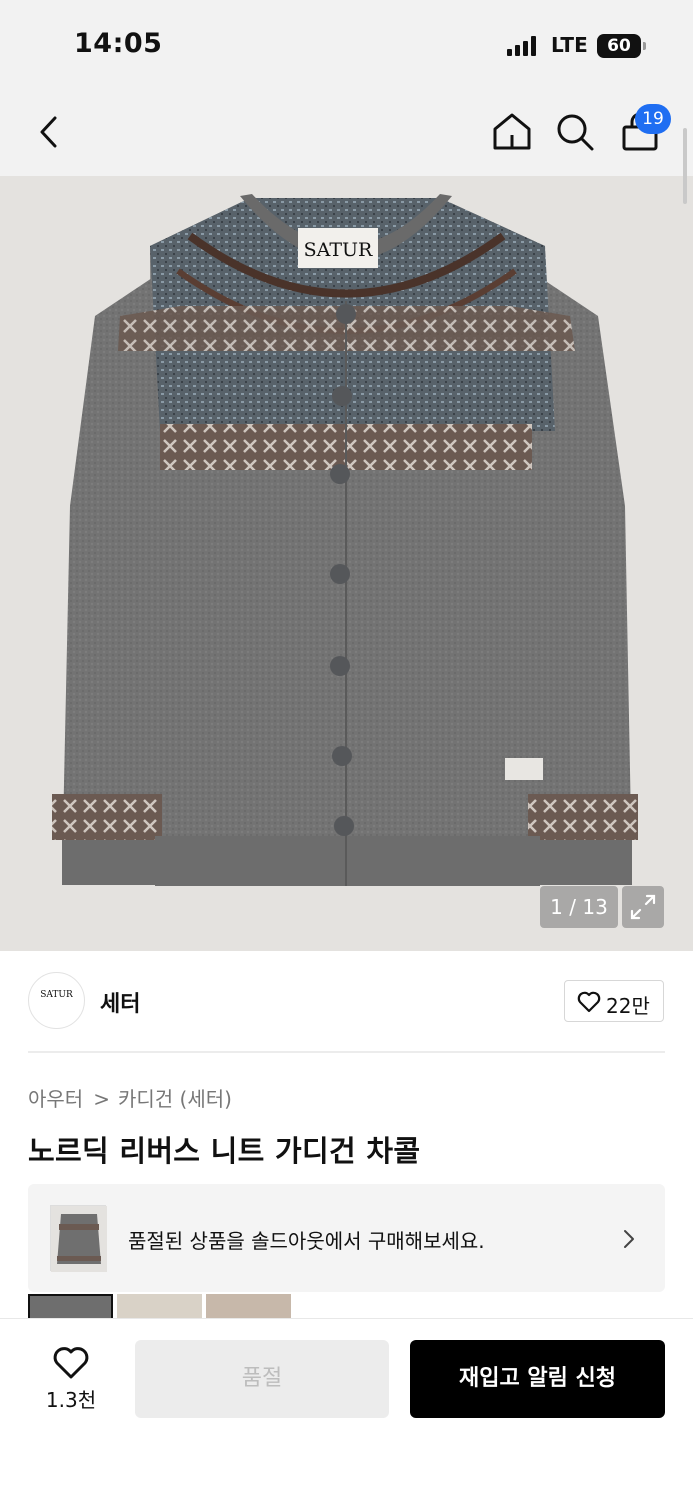 This screenshot has height=1500, width=693. I want to click on variant-strip, so click(163, 1307).